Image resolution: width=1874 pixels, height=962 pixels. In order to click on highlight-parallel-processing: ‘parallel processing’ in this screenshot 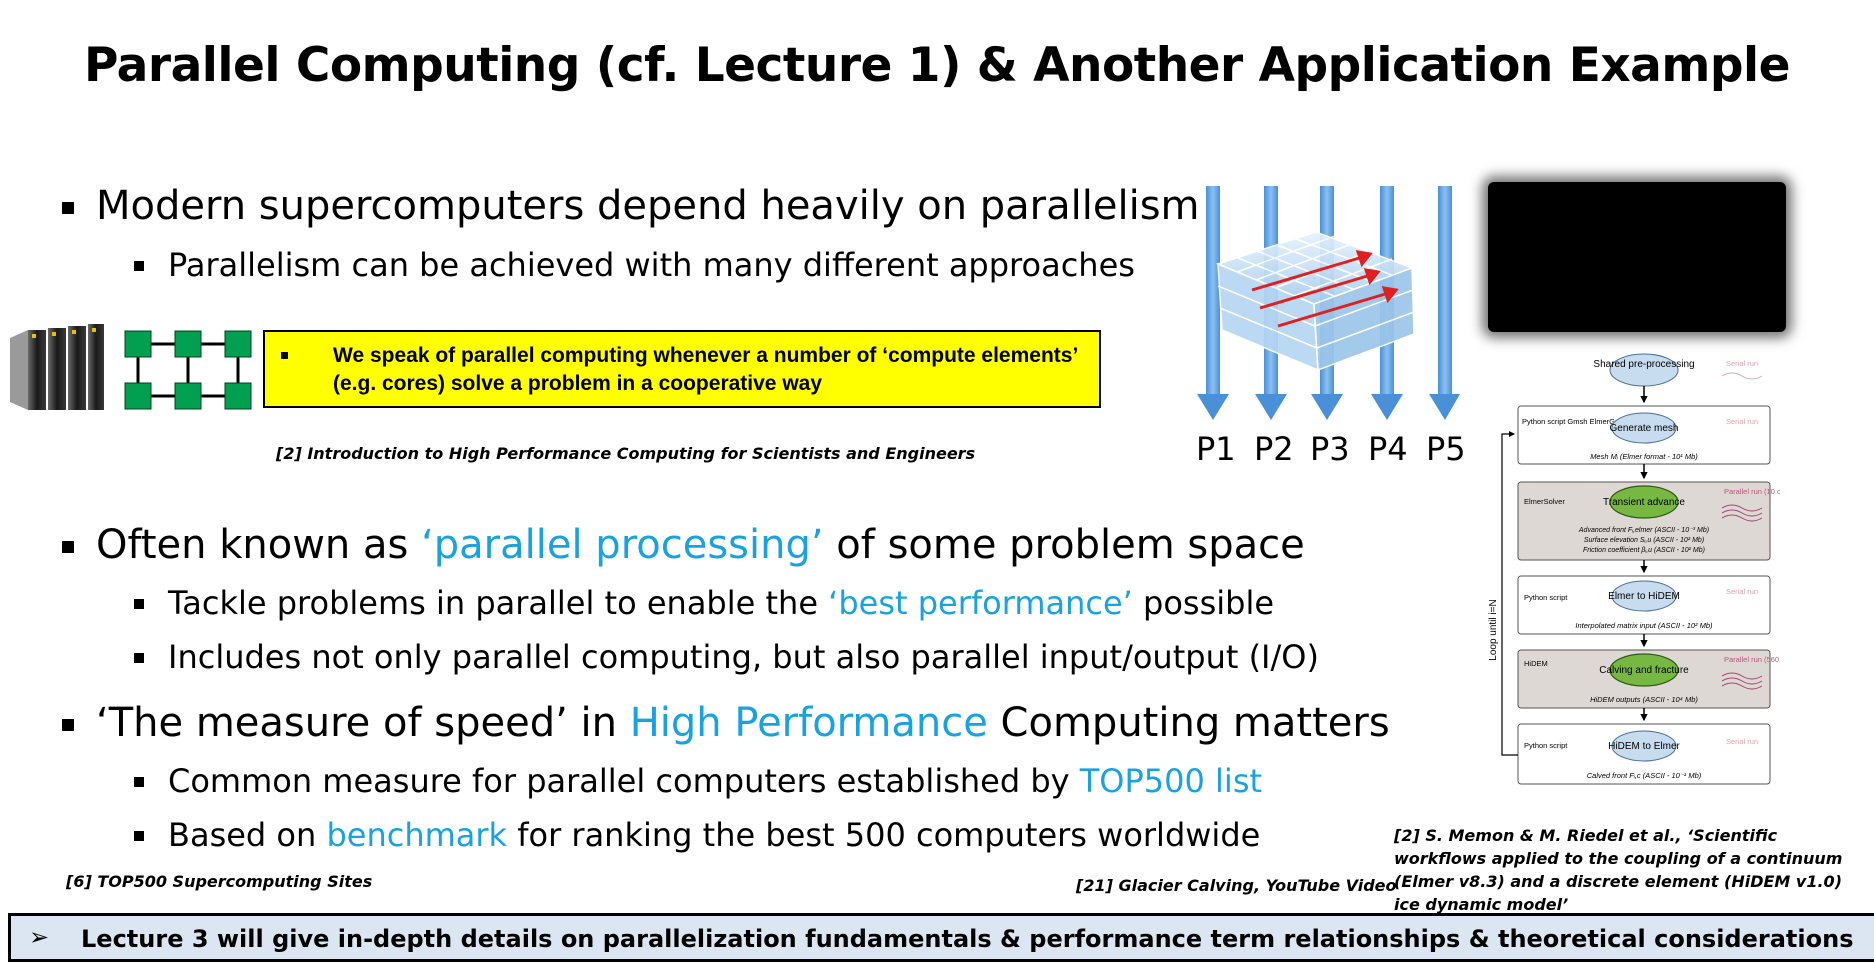, I will do `click(622, 545)`.